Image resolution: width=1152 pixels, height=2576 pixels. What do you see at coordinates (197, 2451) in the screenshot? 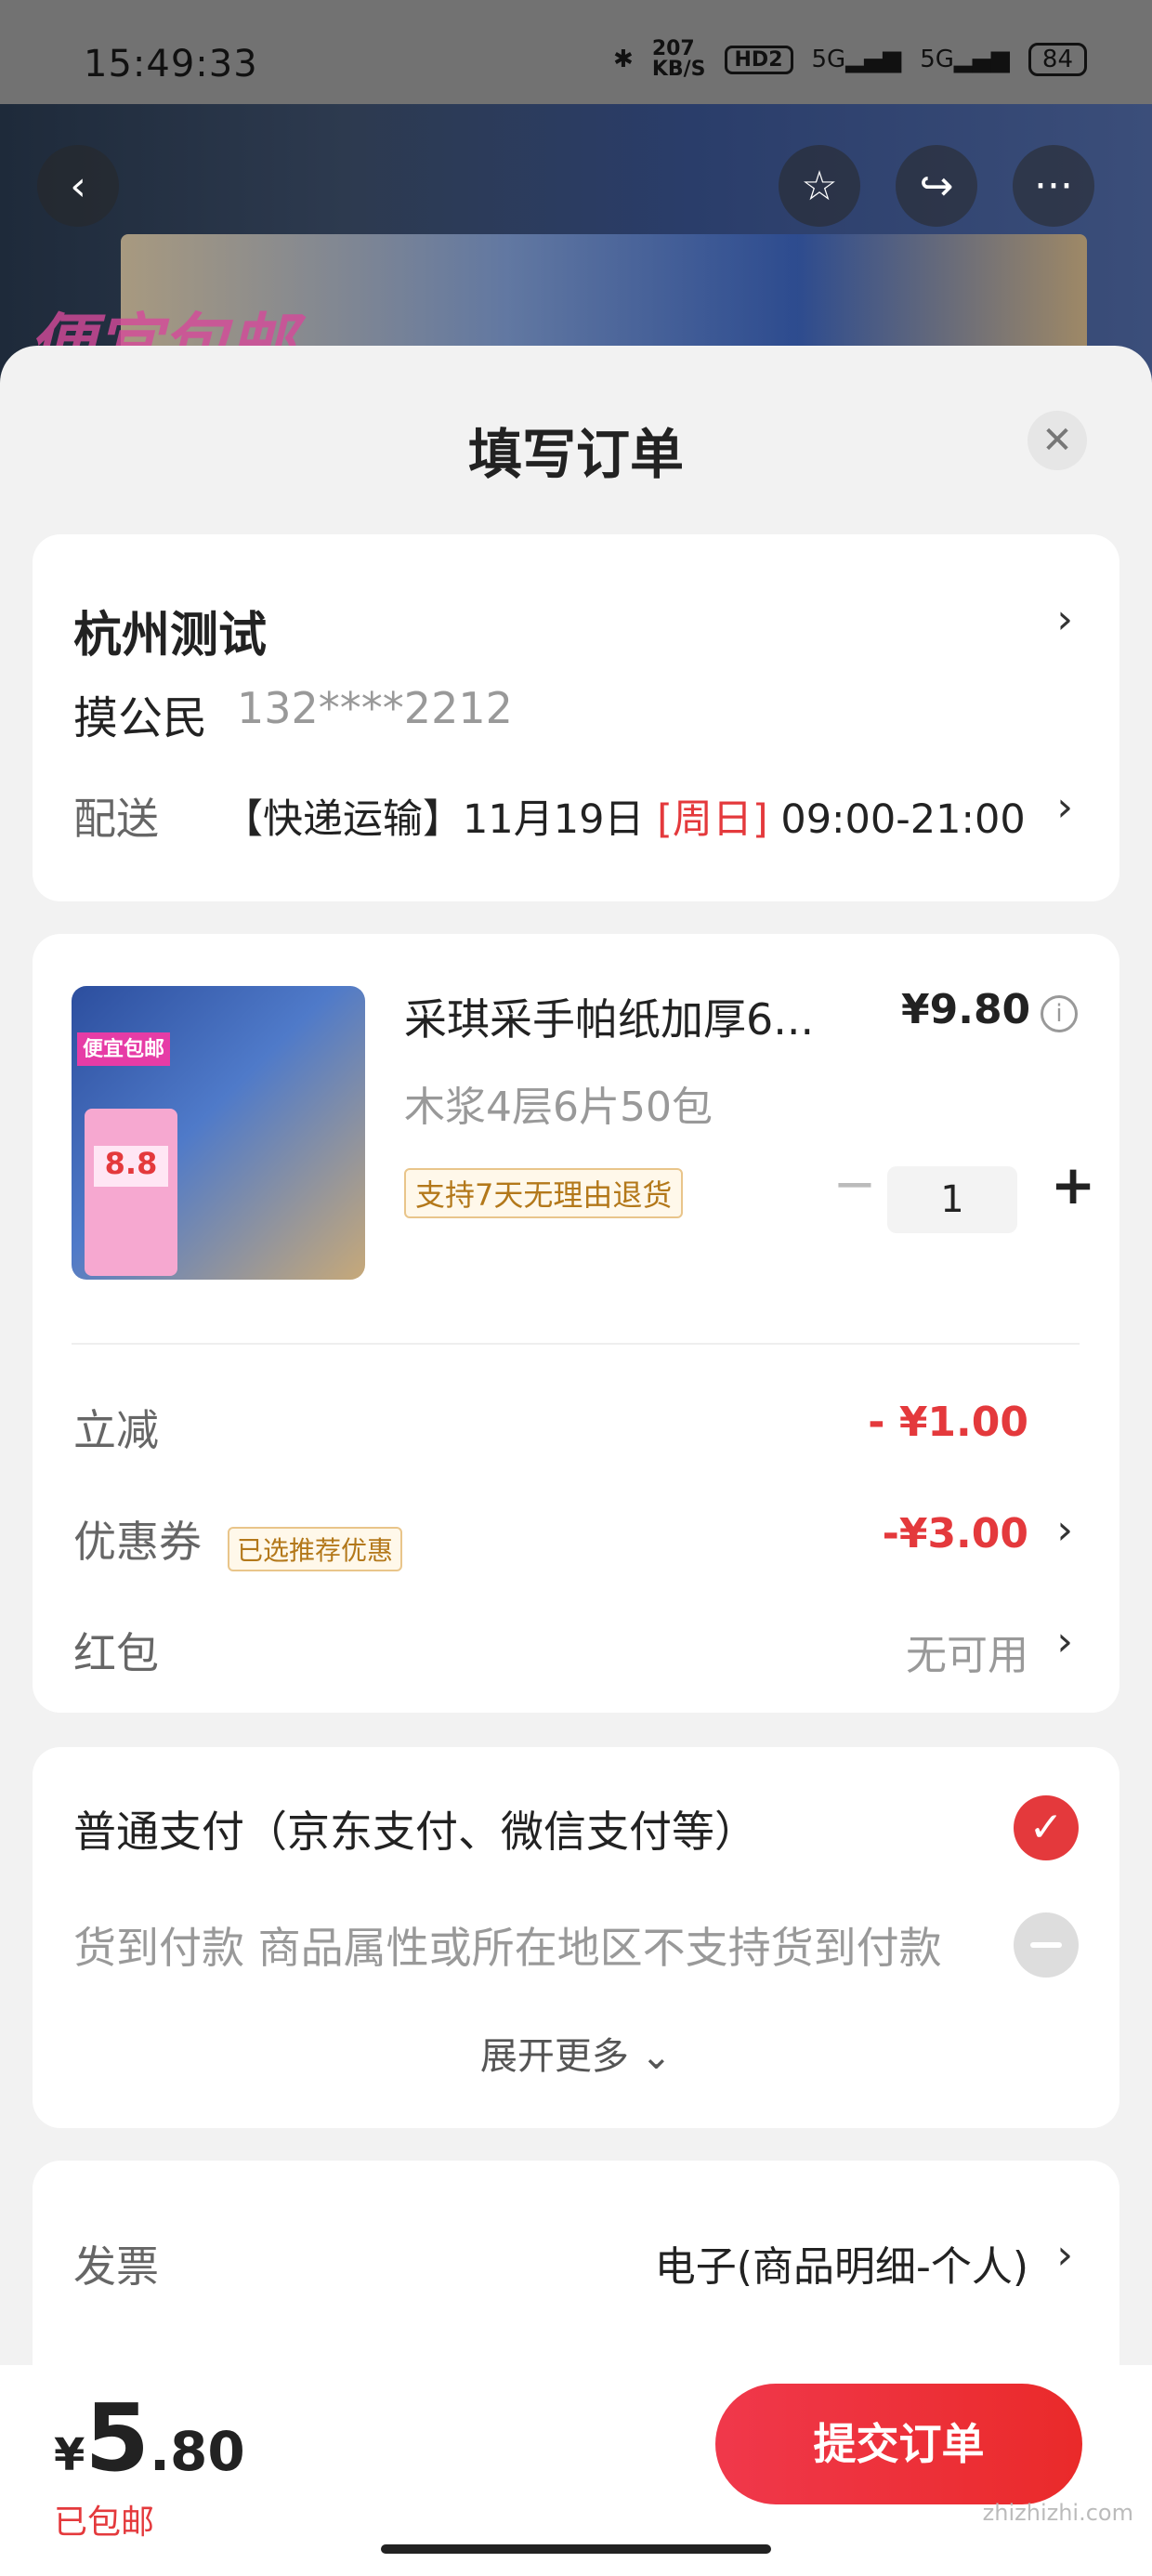
I see `total-decimal: .80` at bounding box center [197, 2451].